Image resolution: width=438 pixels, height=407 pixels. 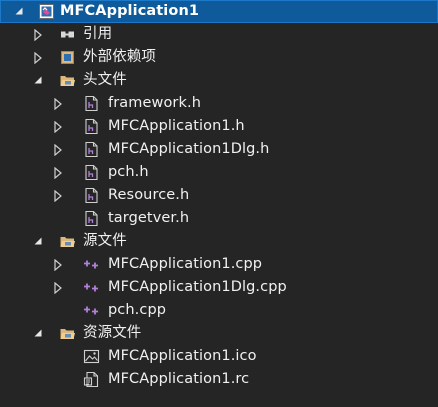 What do you see at coordinates (105, 80) in the screenshot?
I see `tree-item-label: 头文件` at bounding box center [105, 80].